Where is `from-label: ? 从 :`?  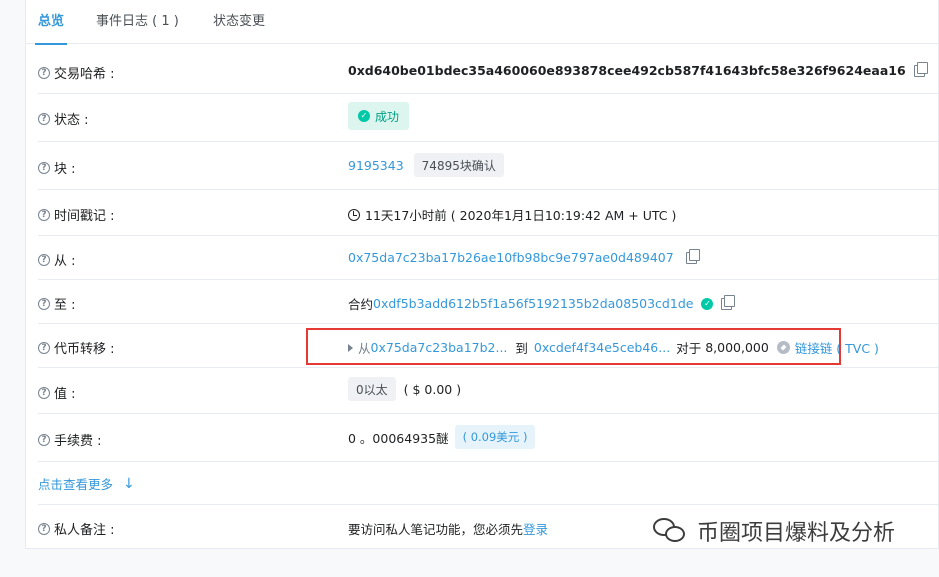
from-label: ? 从 : is located at coordinates (57, 259).